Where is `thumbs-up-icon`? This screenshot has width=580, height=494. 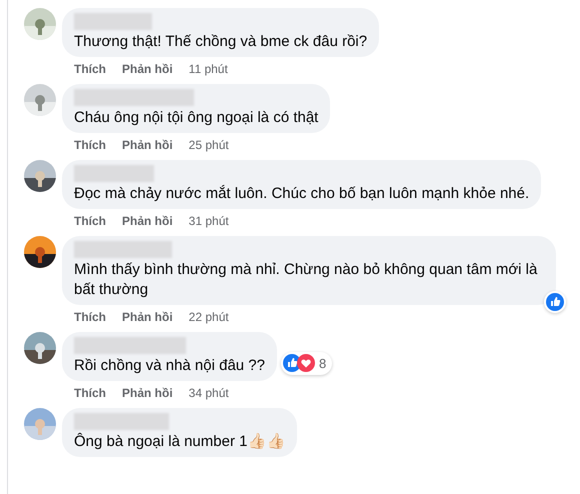
thumbs-up-icon is located at coordinates (555, 302).